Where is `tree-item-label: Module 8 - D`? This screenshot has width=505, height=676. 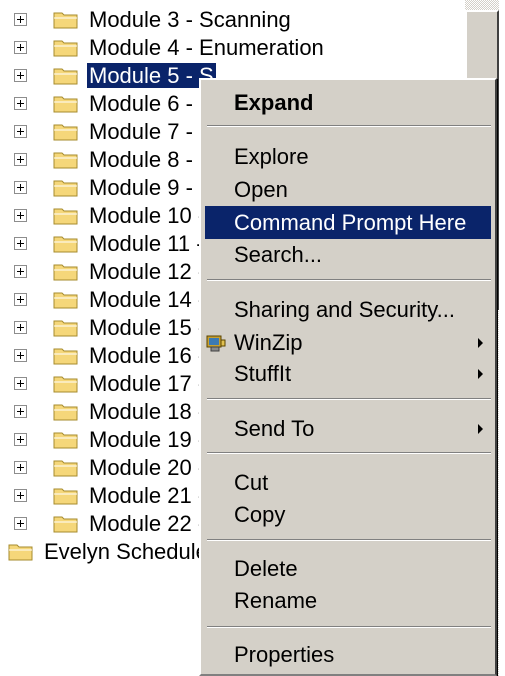 tree-item-label: Module 8 - D is located at coordinates (152, 159).